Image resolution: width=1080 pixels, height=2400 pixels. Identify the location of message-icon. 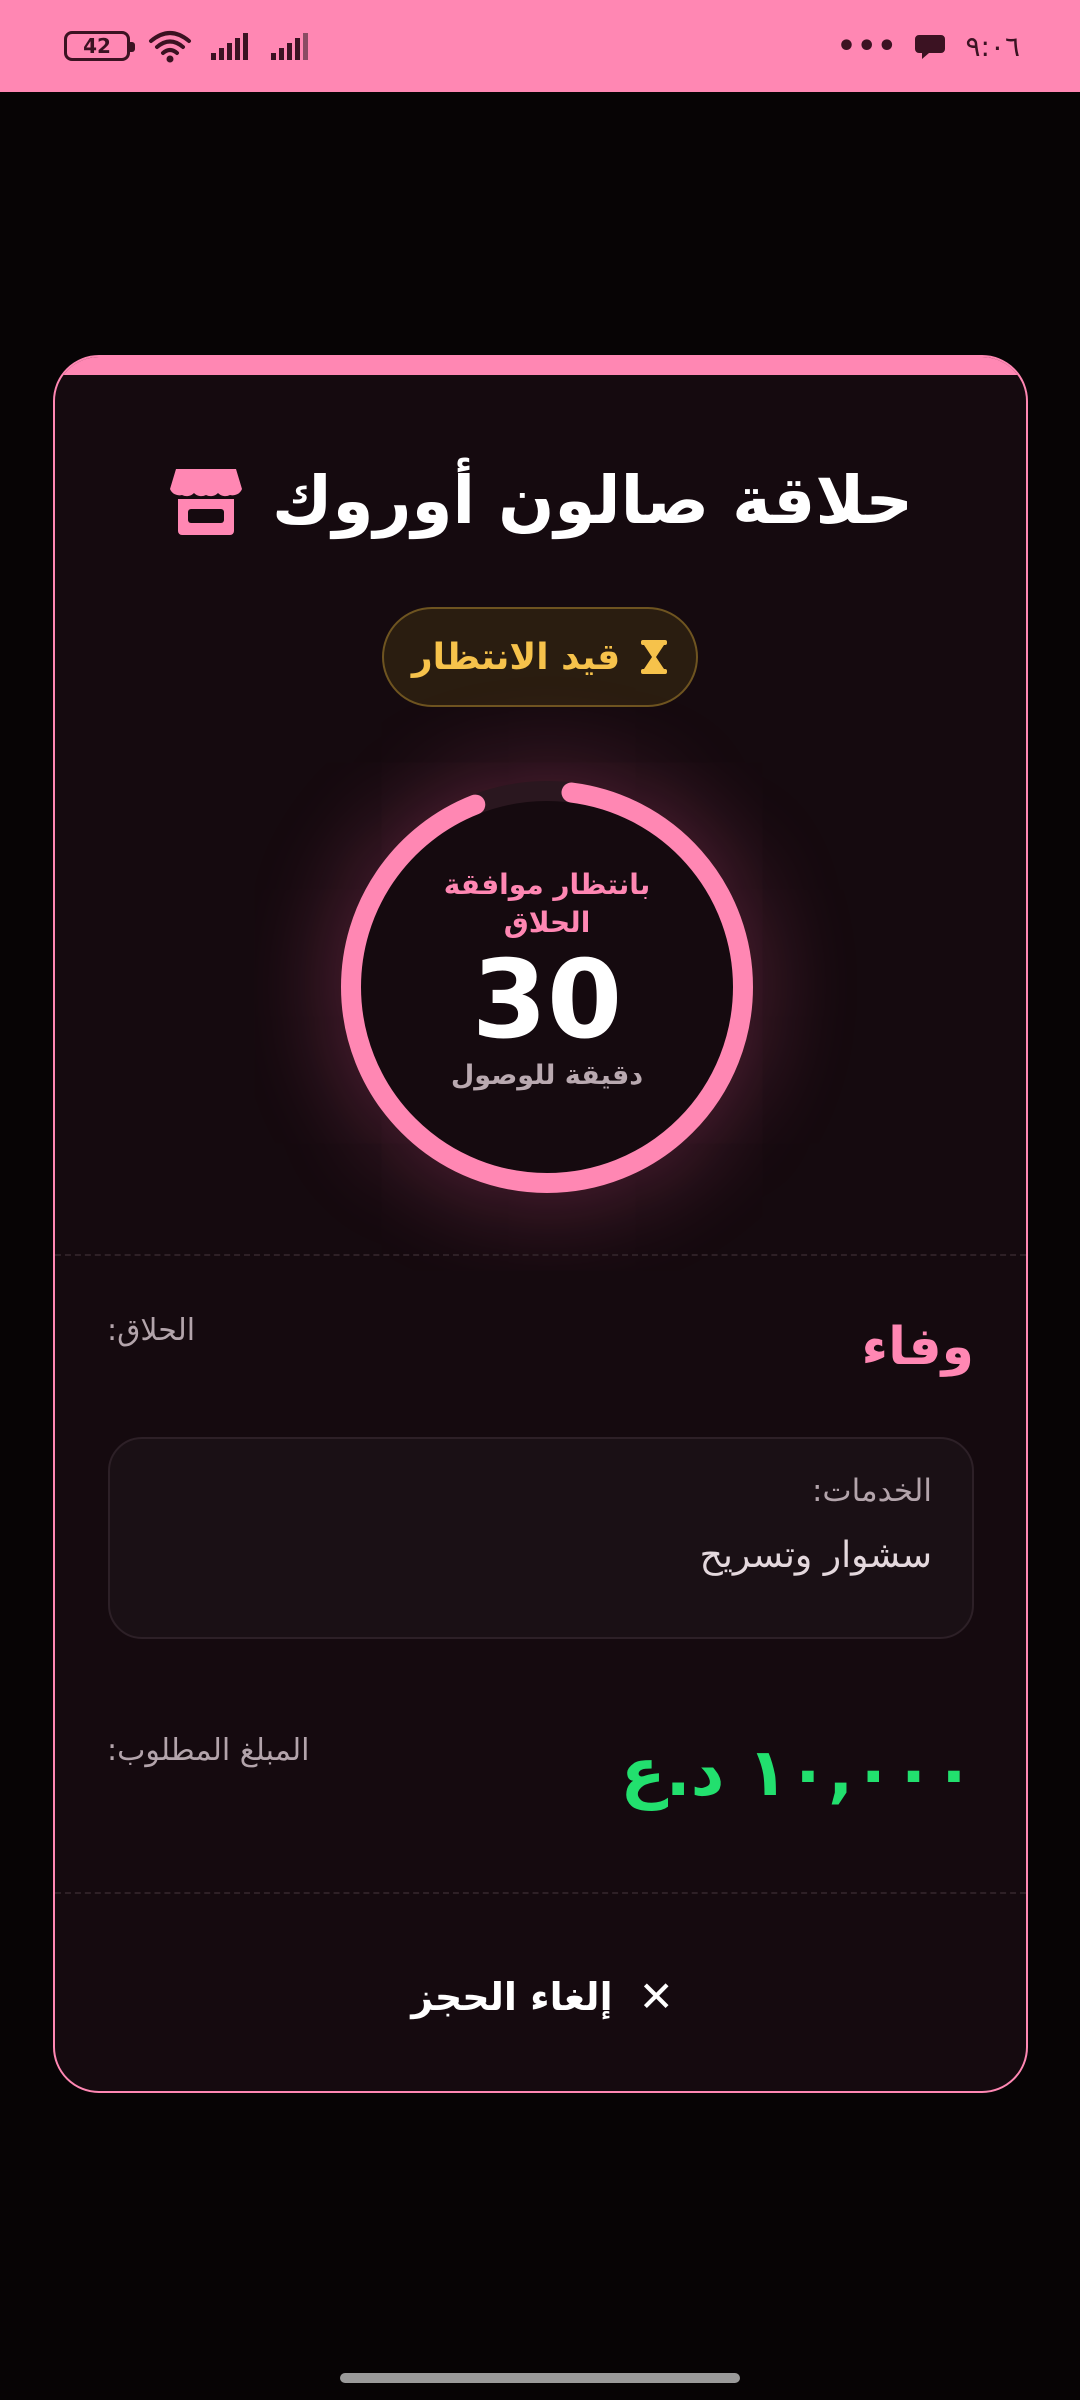
(930, 47).